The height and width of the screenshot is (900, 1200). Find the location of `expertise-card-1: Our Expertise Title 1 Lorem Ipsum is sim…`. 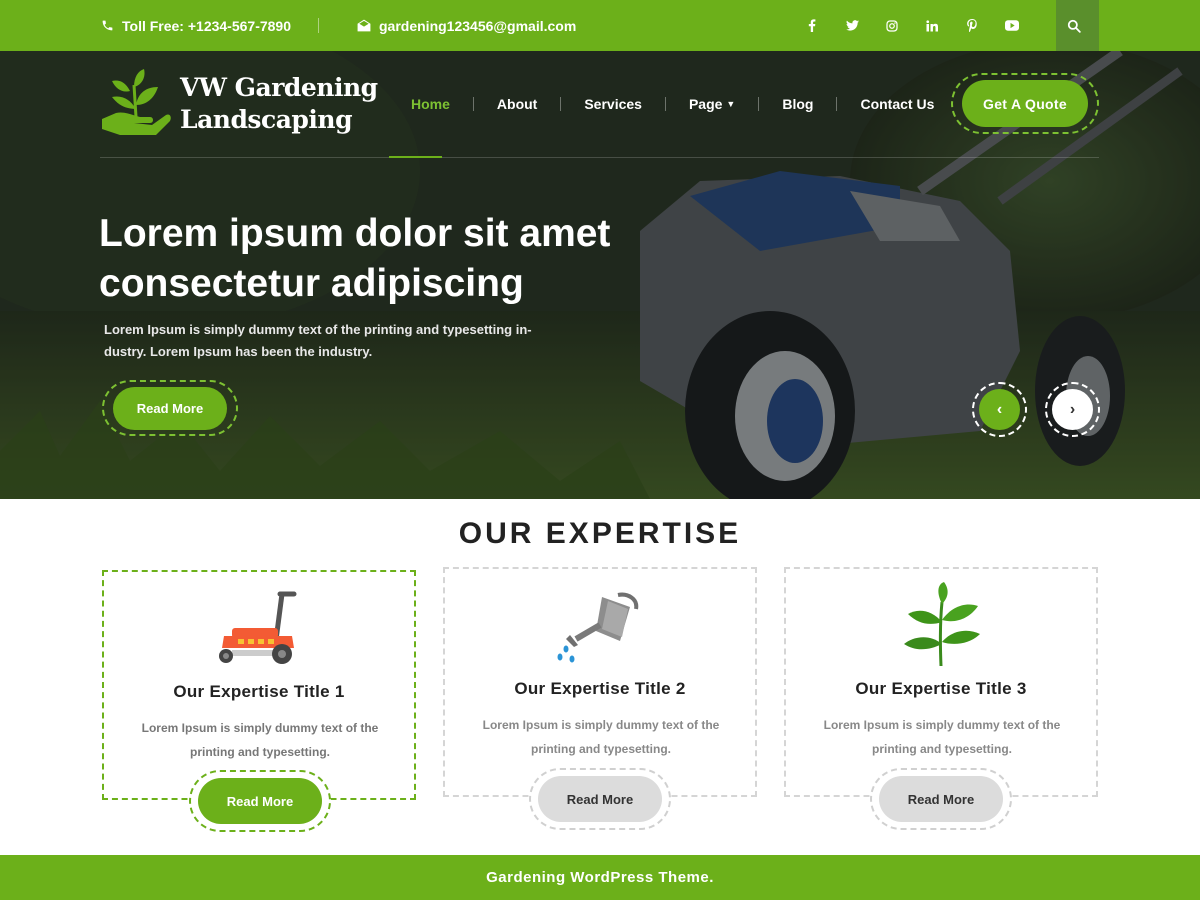

expertise-card-1: Our Expertise Title 1 Lorem Ipsum is sim… is located at coordinates (259, 685).